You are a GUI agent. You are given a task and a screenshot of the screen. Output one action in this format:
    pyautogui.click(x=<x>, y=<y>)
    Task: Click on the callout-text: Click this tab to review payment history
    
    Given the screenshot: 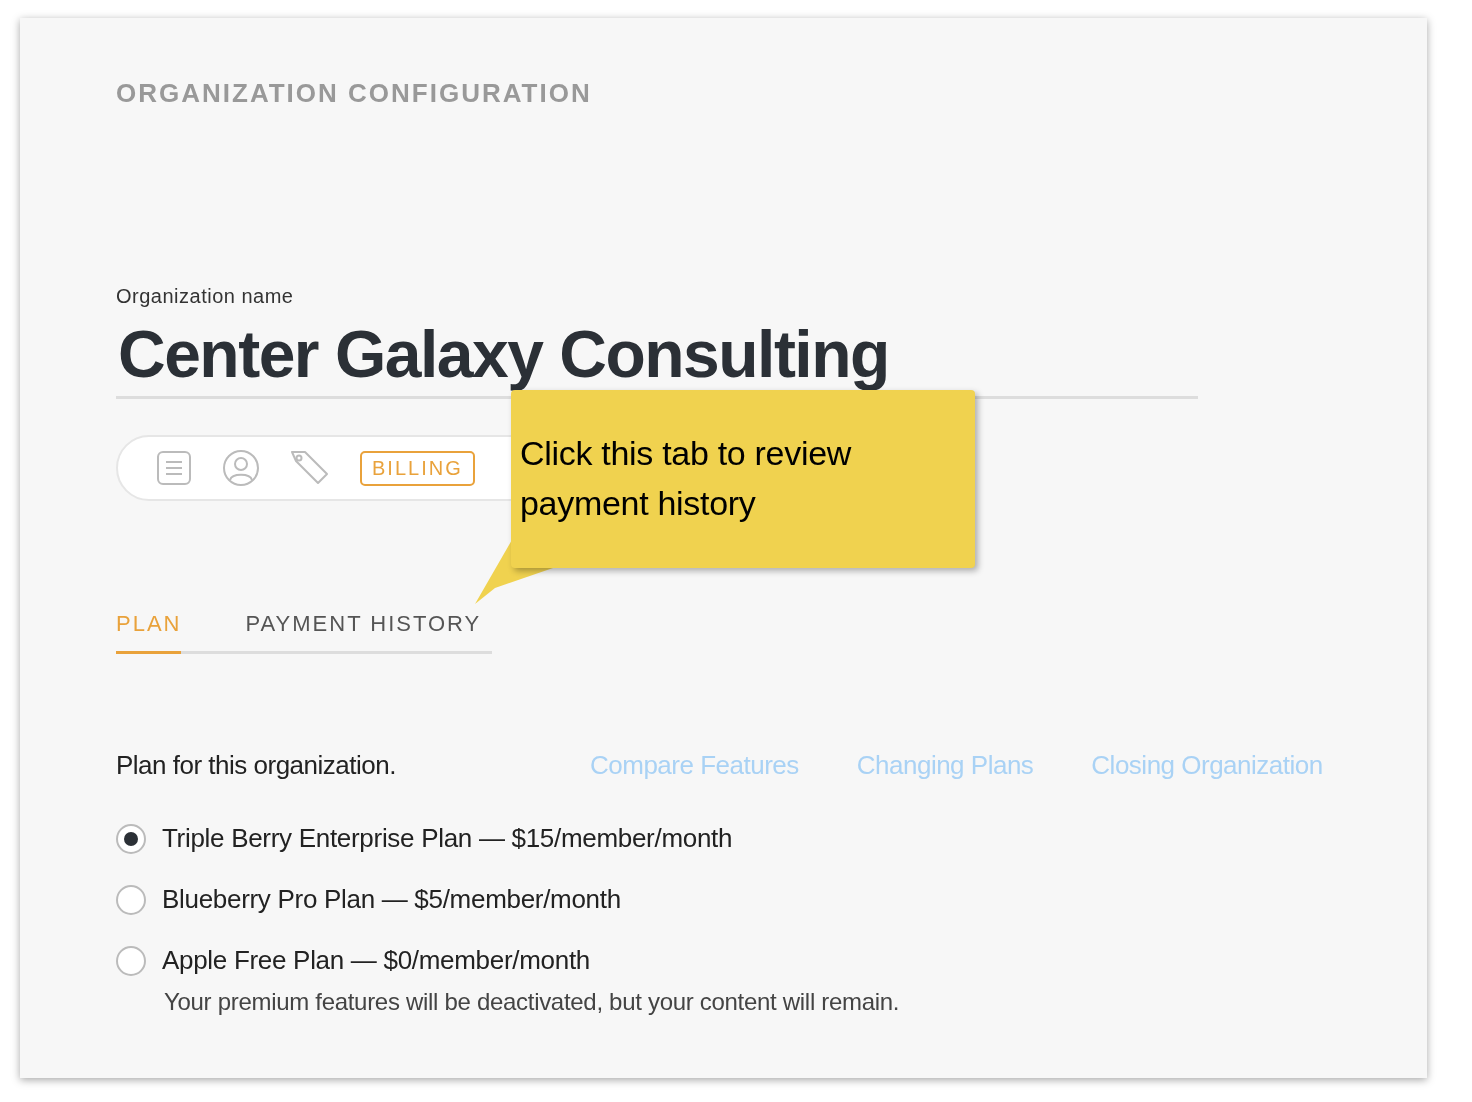 What is the action you would take?
    pyautogui.click(x=686, y=478)
    